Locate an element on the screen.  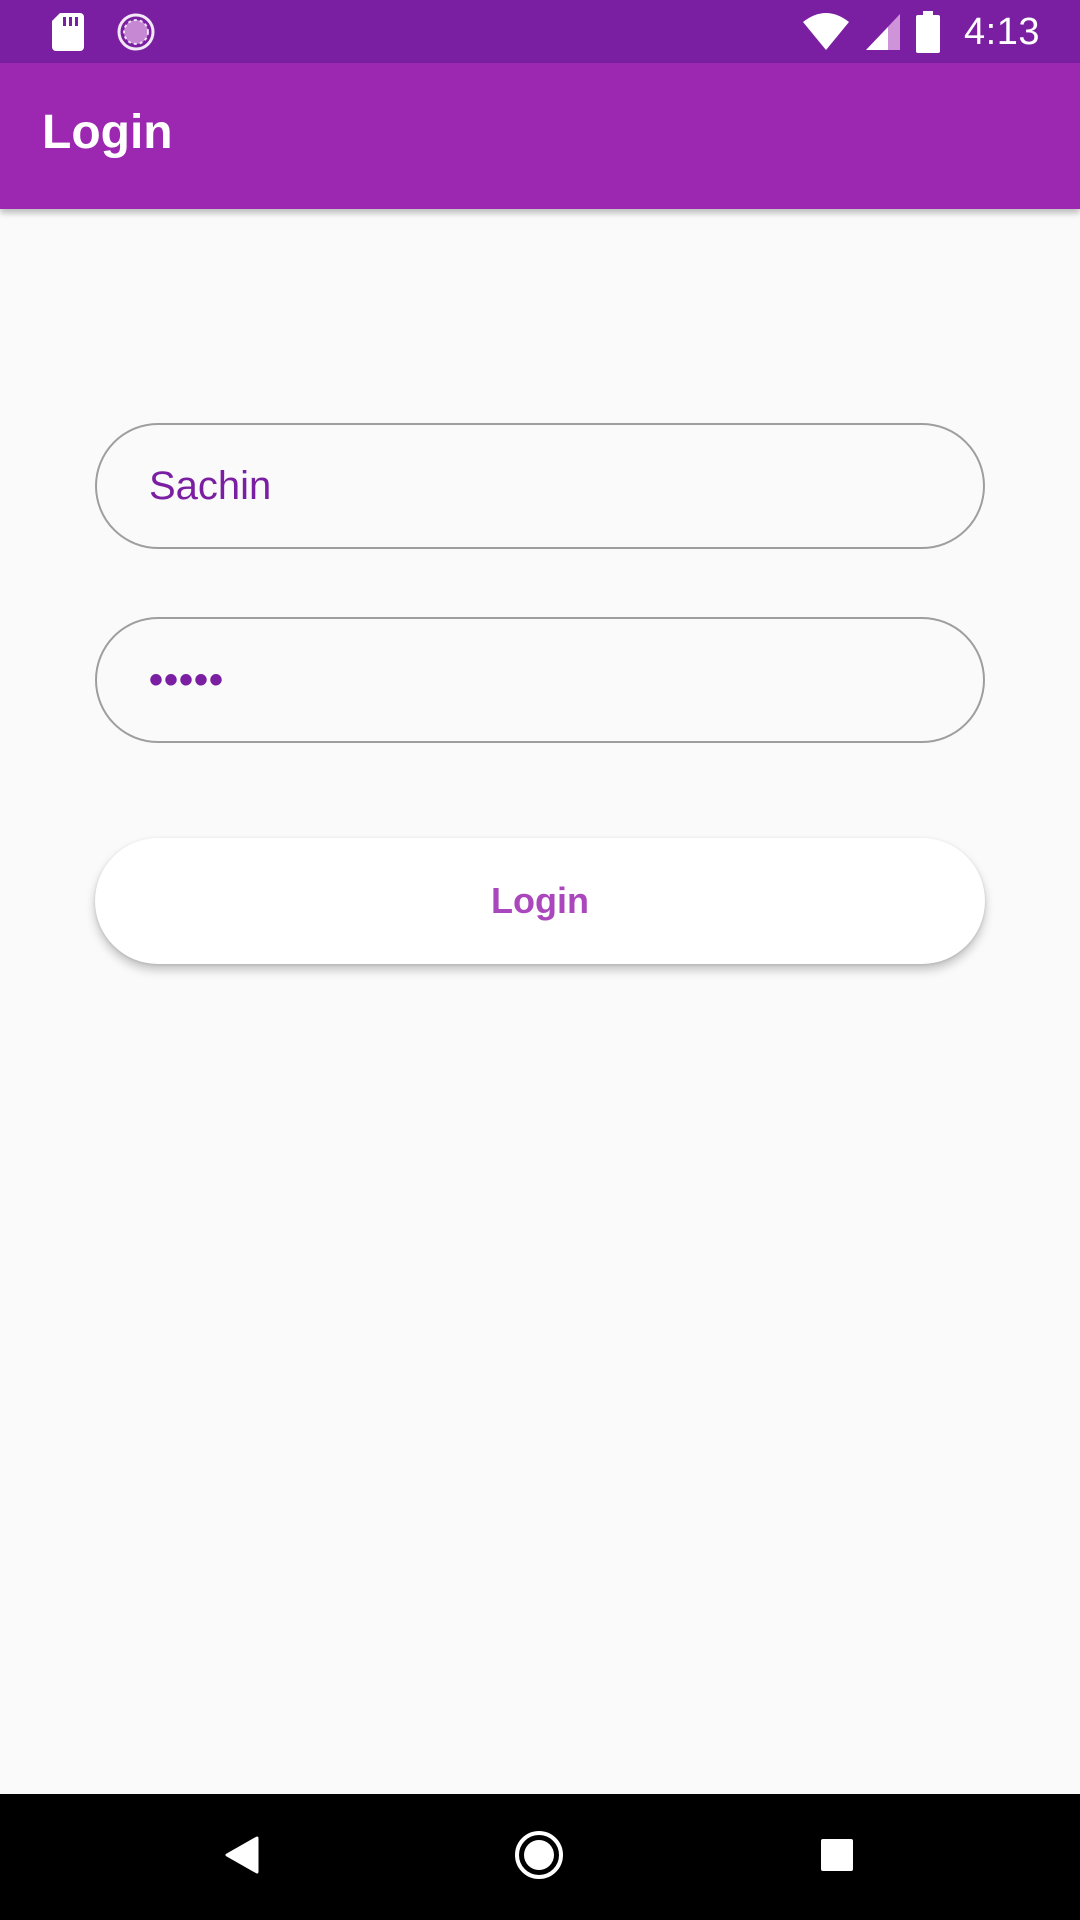
status-right-icons: 4:13 is located at coordinates (921, 32).